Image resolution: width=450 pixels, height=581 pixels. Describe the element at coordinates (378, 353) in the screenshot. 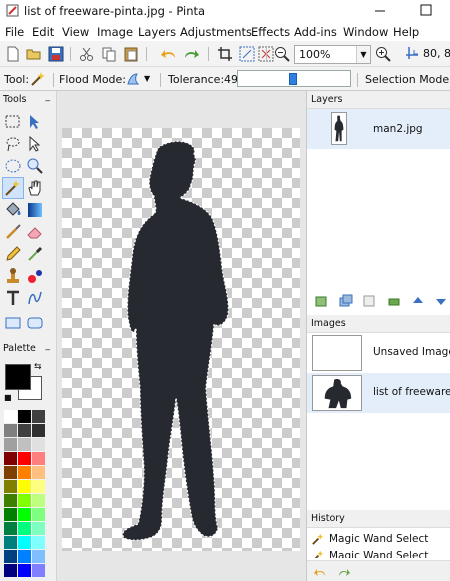

I see `image-tab-row: Unsaved Image 1` at that location.